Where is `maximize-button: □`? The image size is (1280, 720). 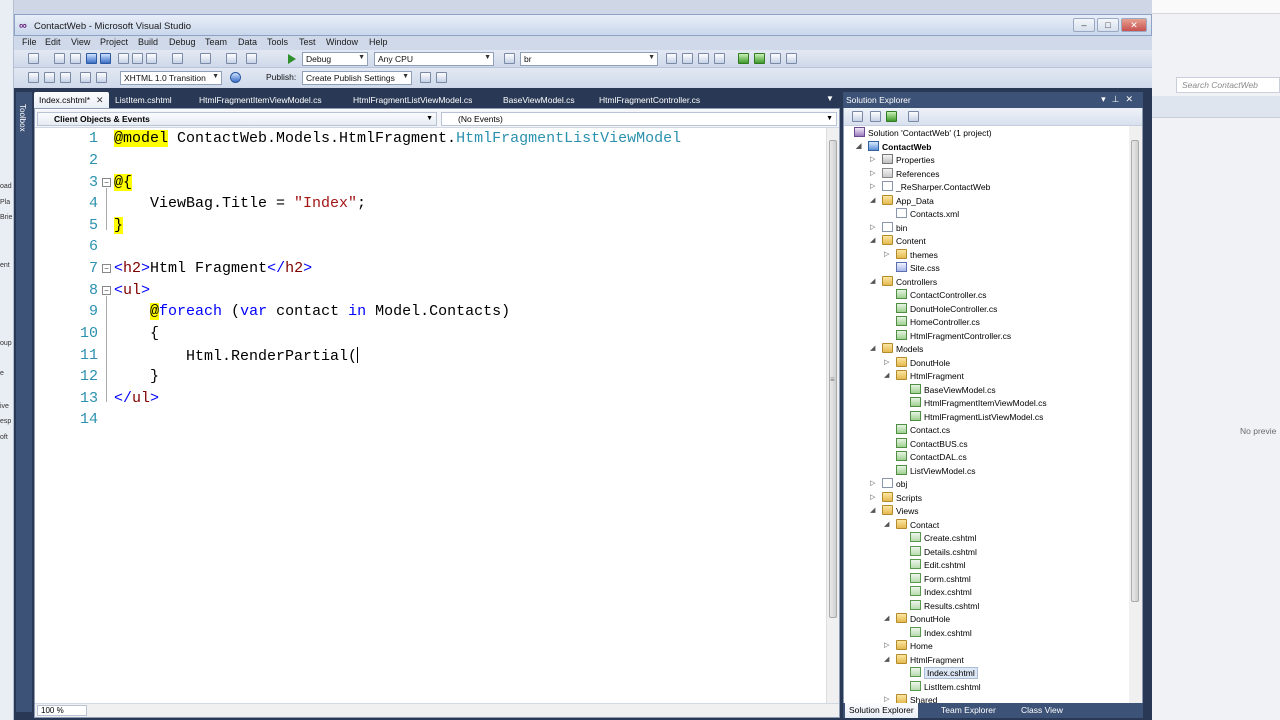
maximize-button: □ is located at coordinates (1108, 25).